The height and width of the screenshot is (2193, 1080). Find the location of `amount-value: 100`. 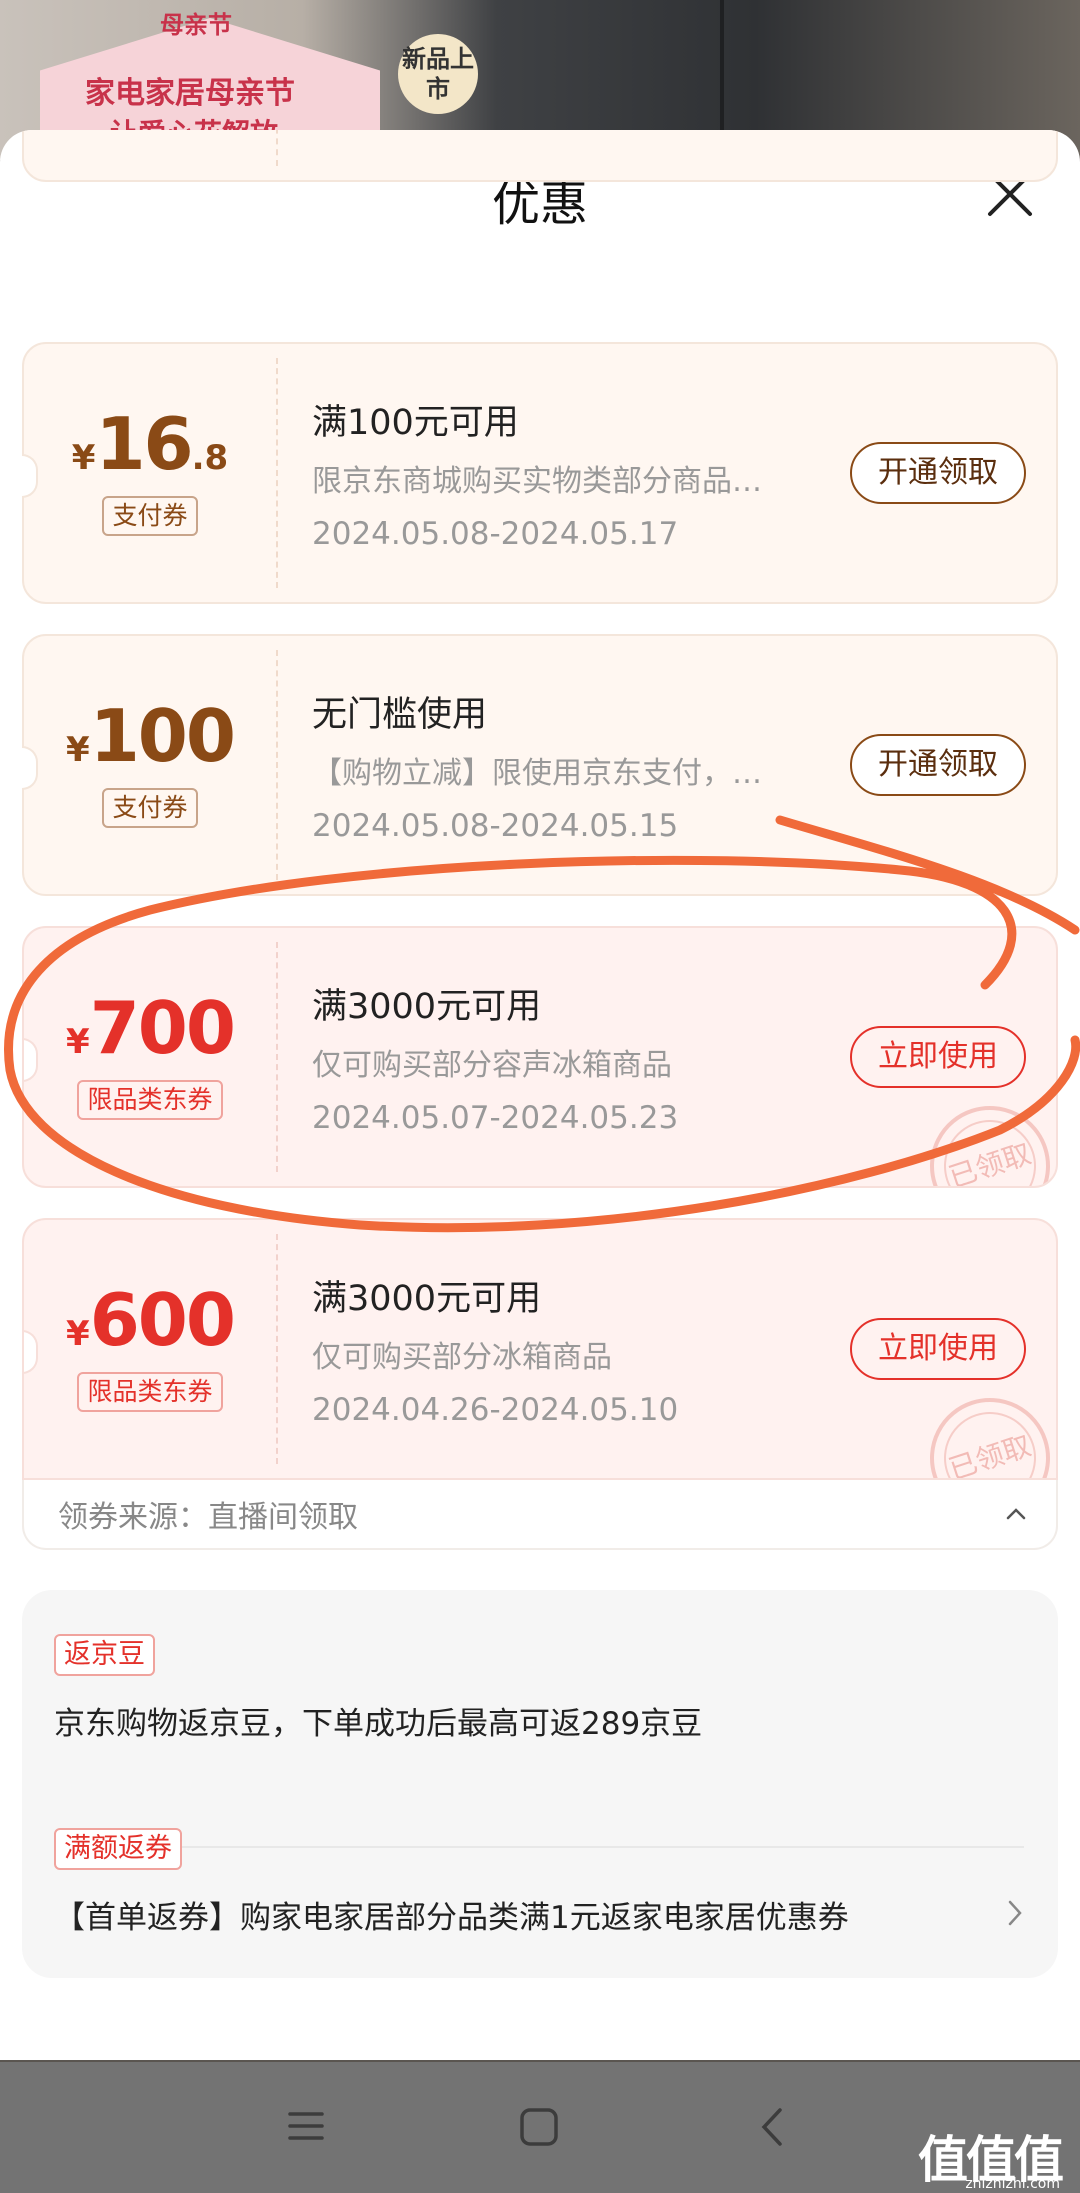

amount-value: 100 is located at coordinates (162, 736).